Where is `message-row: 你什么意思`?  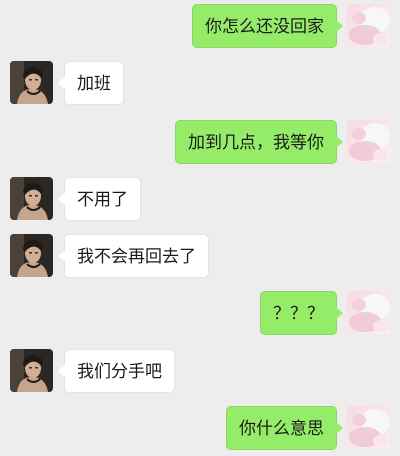 message-row: 你什么意思 is located at coordinates (200, 428).